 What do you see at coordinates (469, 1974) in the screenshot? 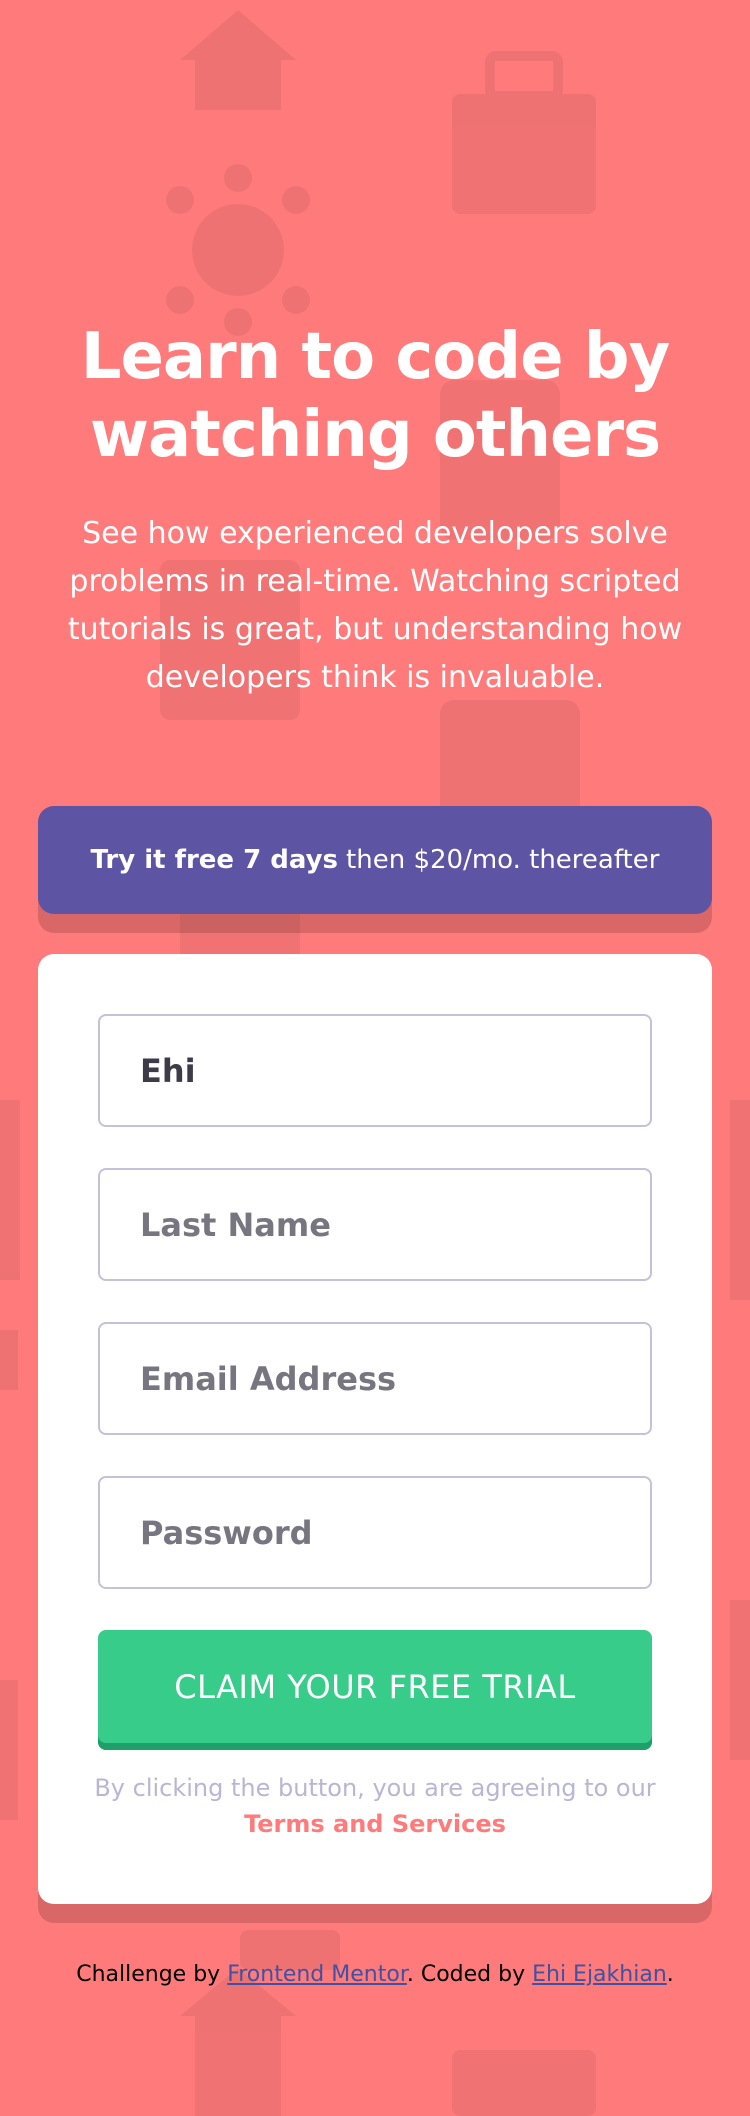
I see `footer-middle: . Coded by` at bounding box center [469, 1974].